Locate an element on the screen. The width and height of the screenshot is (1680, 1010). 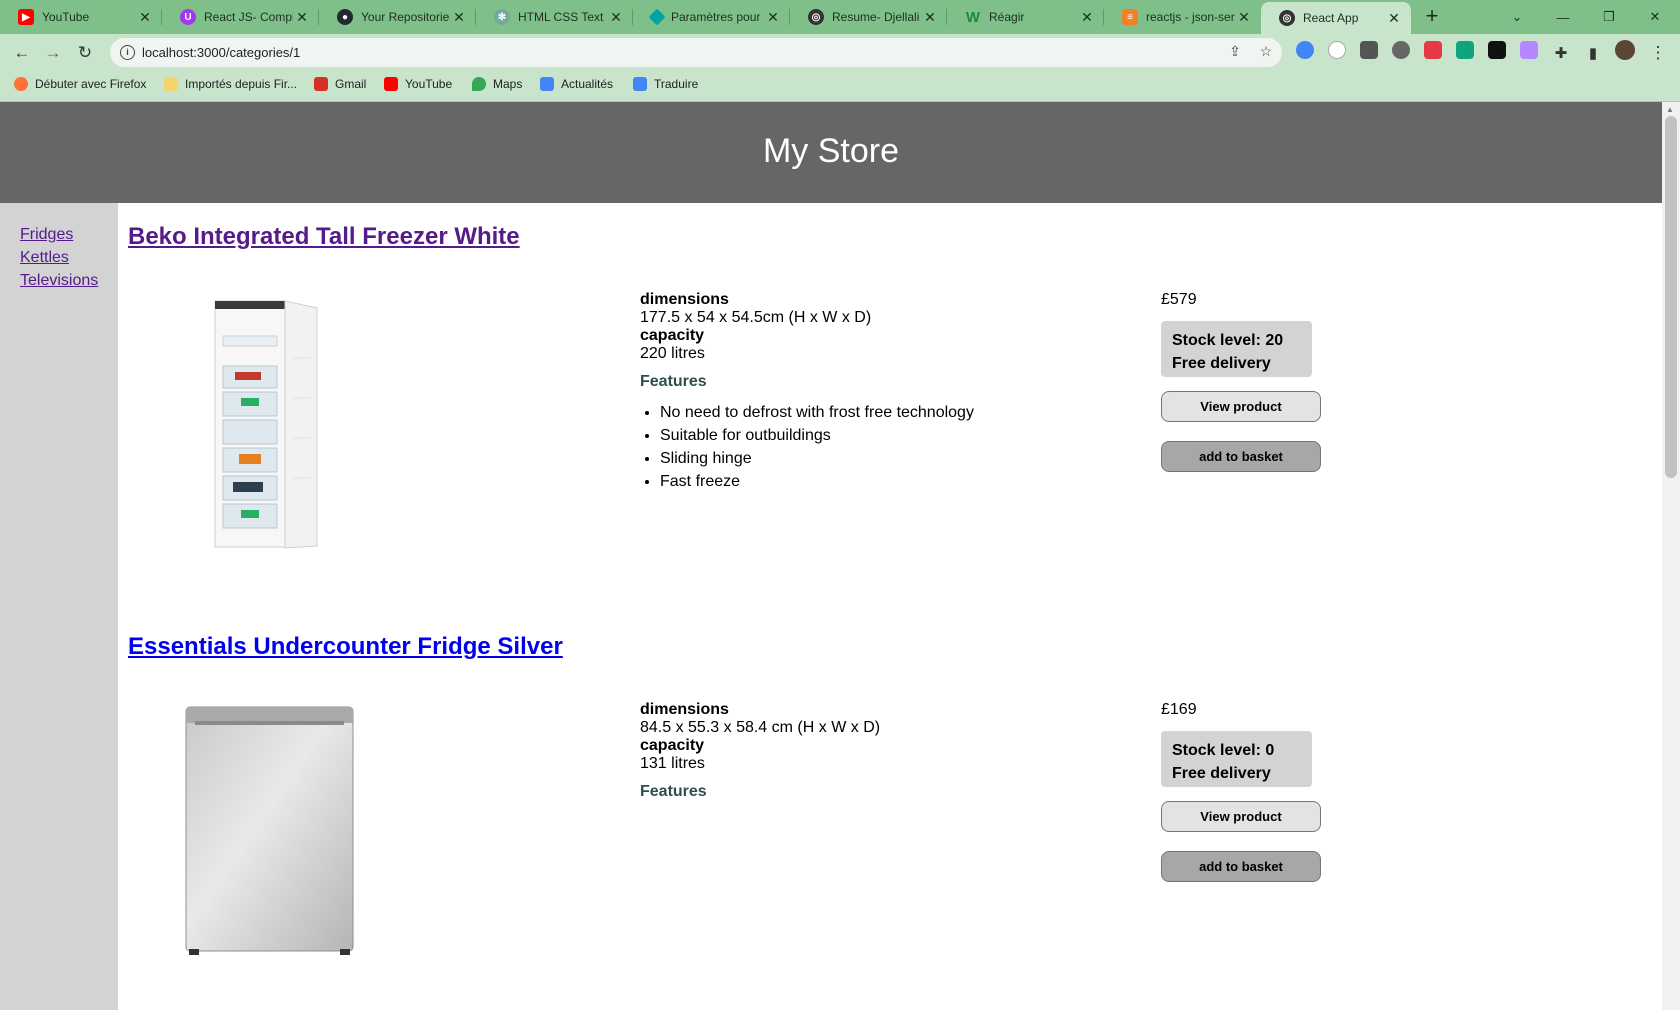
green-extension-icon is located at coordinates (1465, 50).